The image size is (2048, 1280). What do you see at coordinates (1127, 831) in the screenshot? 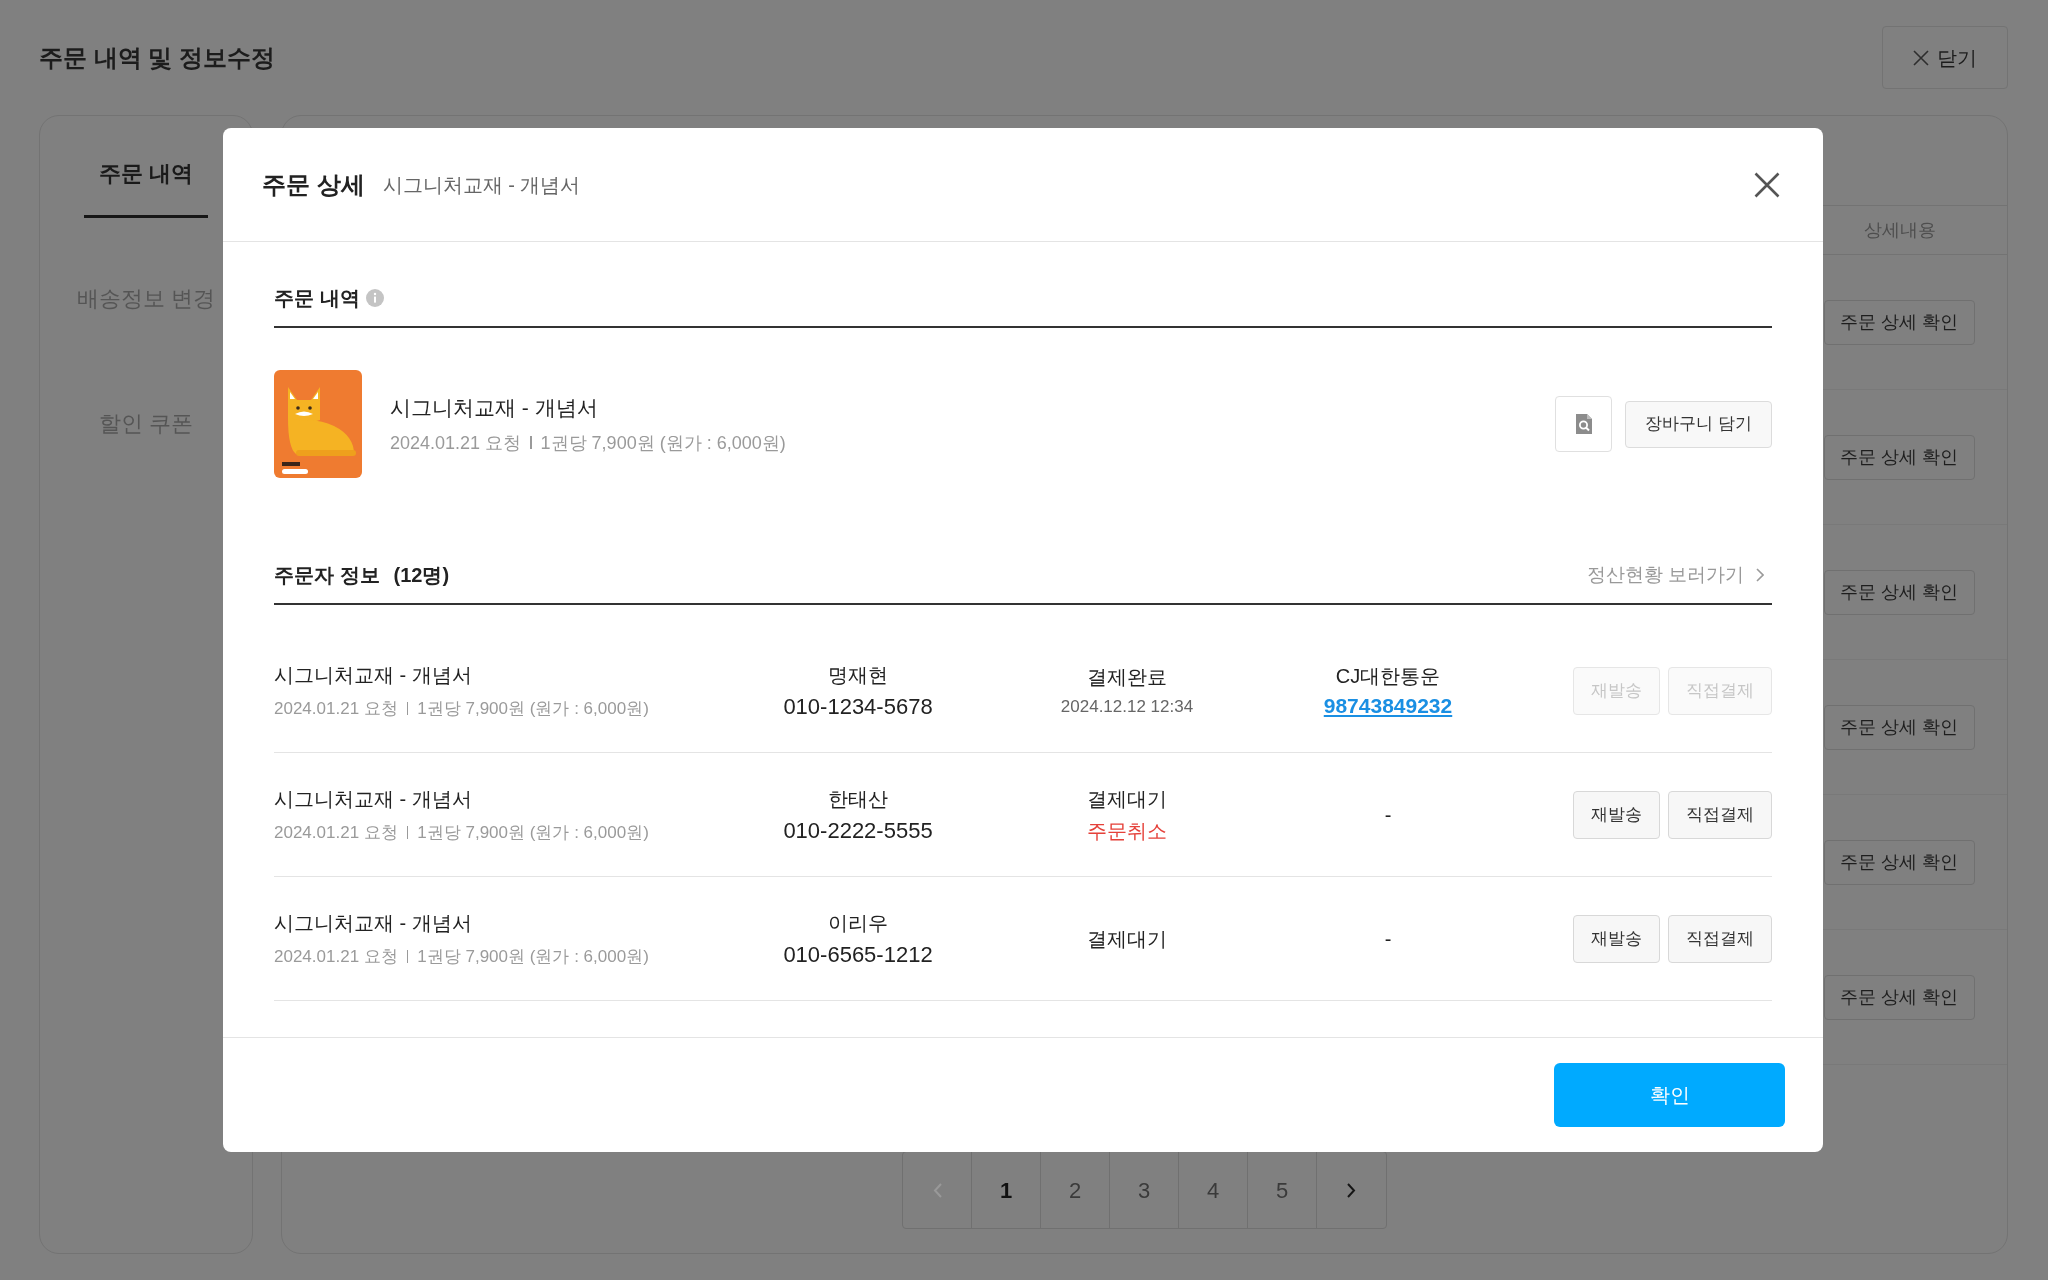
I see `order-cancelled-status: 주문취소` at bounding box center [1127, 831].